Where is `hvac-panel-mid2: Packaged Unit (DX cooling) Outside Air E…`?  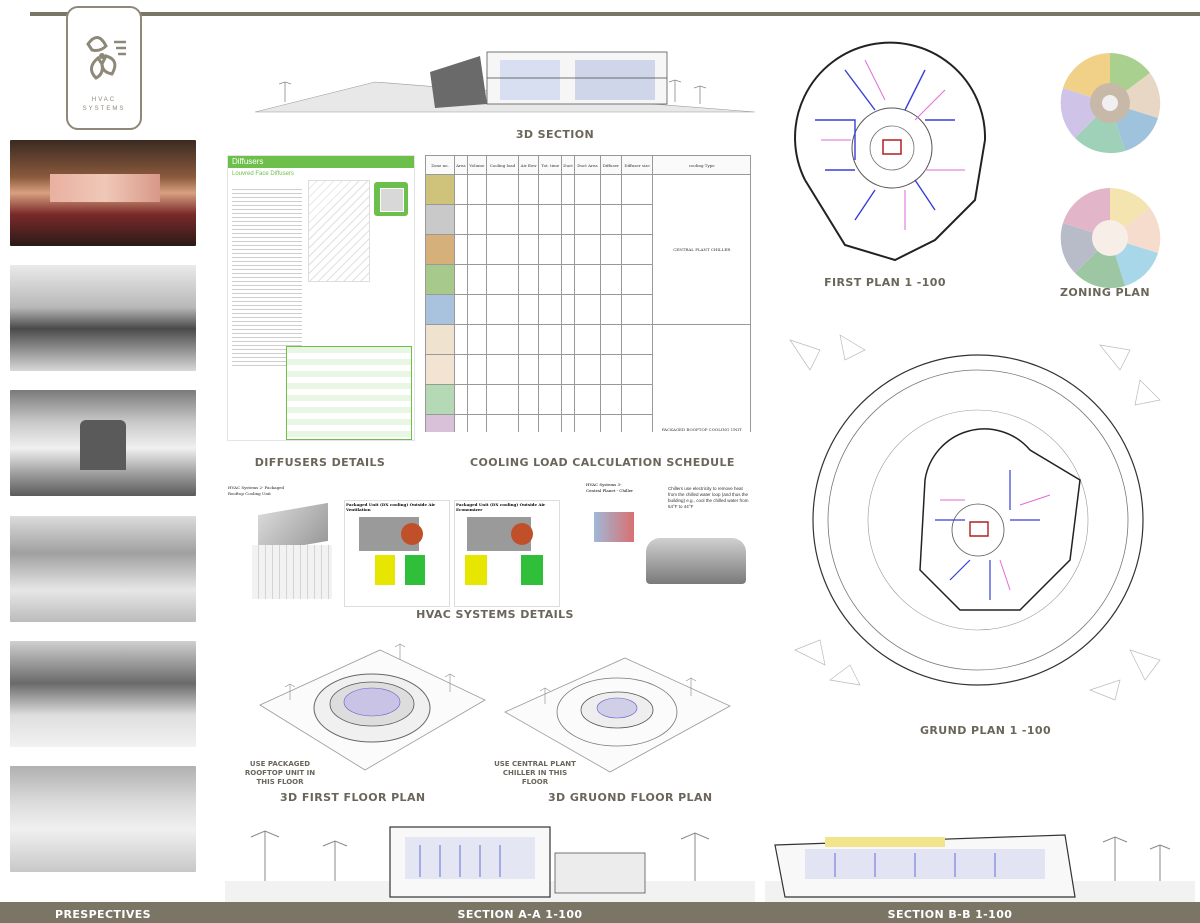 hvac-panel-mid2: Packaged Unit (DX cooling) Outside Air E… is located at coordinates (507, 553).